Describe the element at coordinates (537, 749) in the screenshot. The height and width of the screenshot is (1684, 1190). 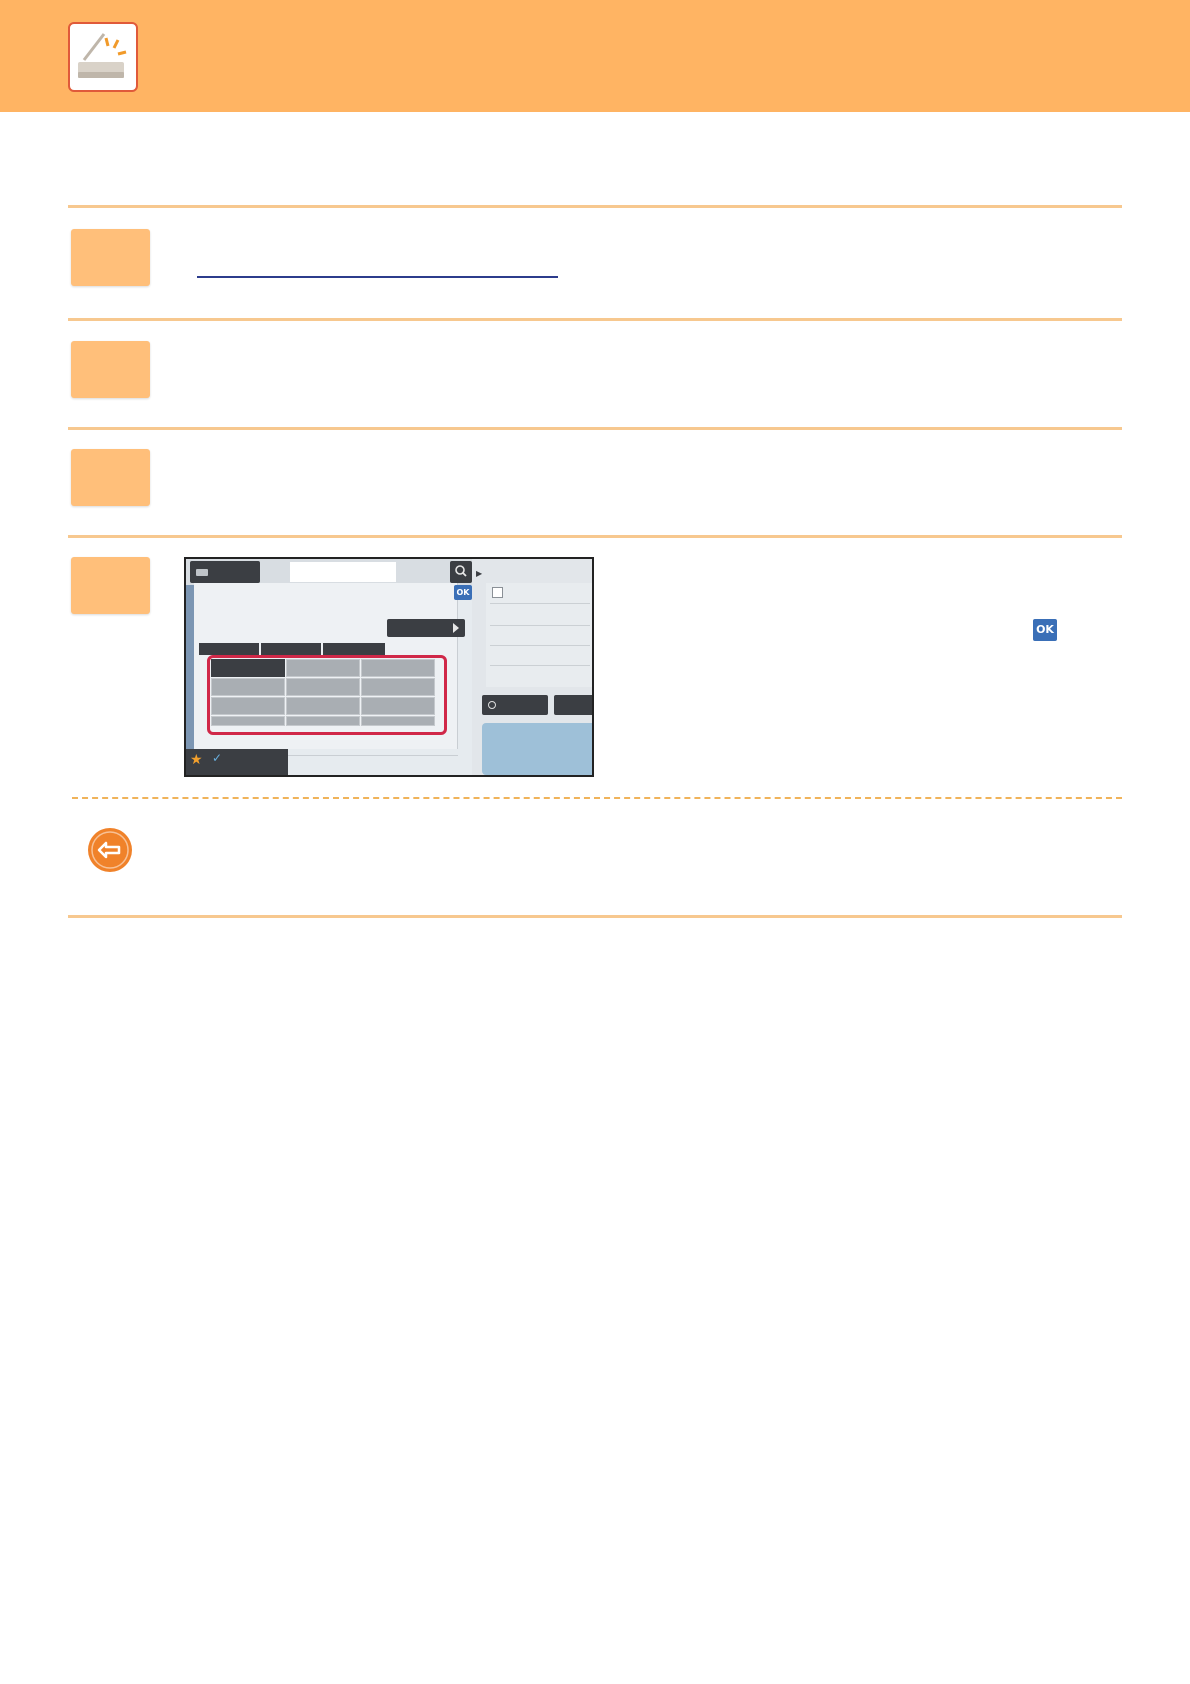
I see `panel-start-button` at that location.